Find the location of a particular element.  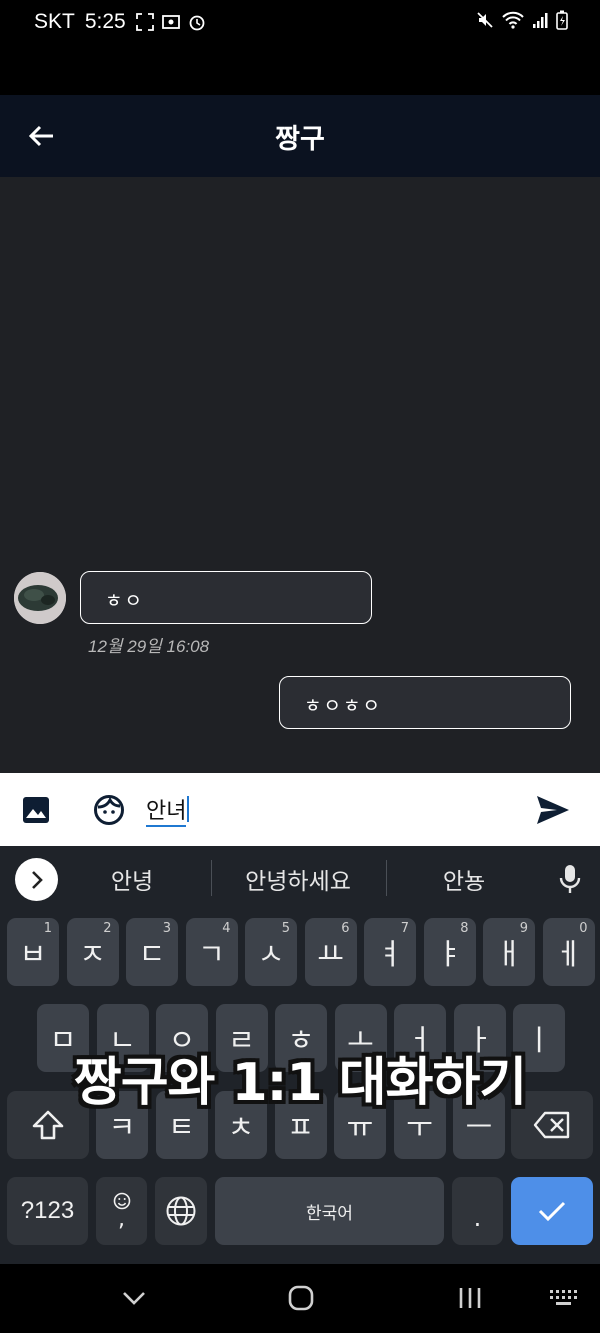

message-input: 안녀 is located at coordinates (326, 810).